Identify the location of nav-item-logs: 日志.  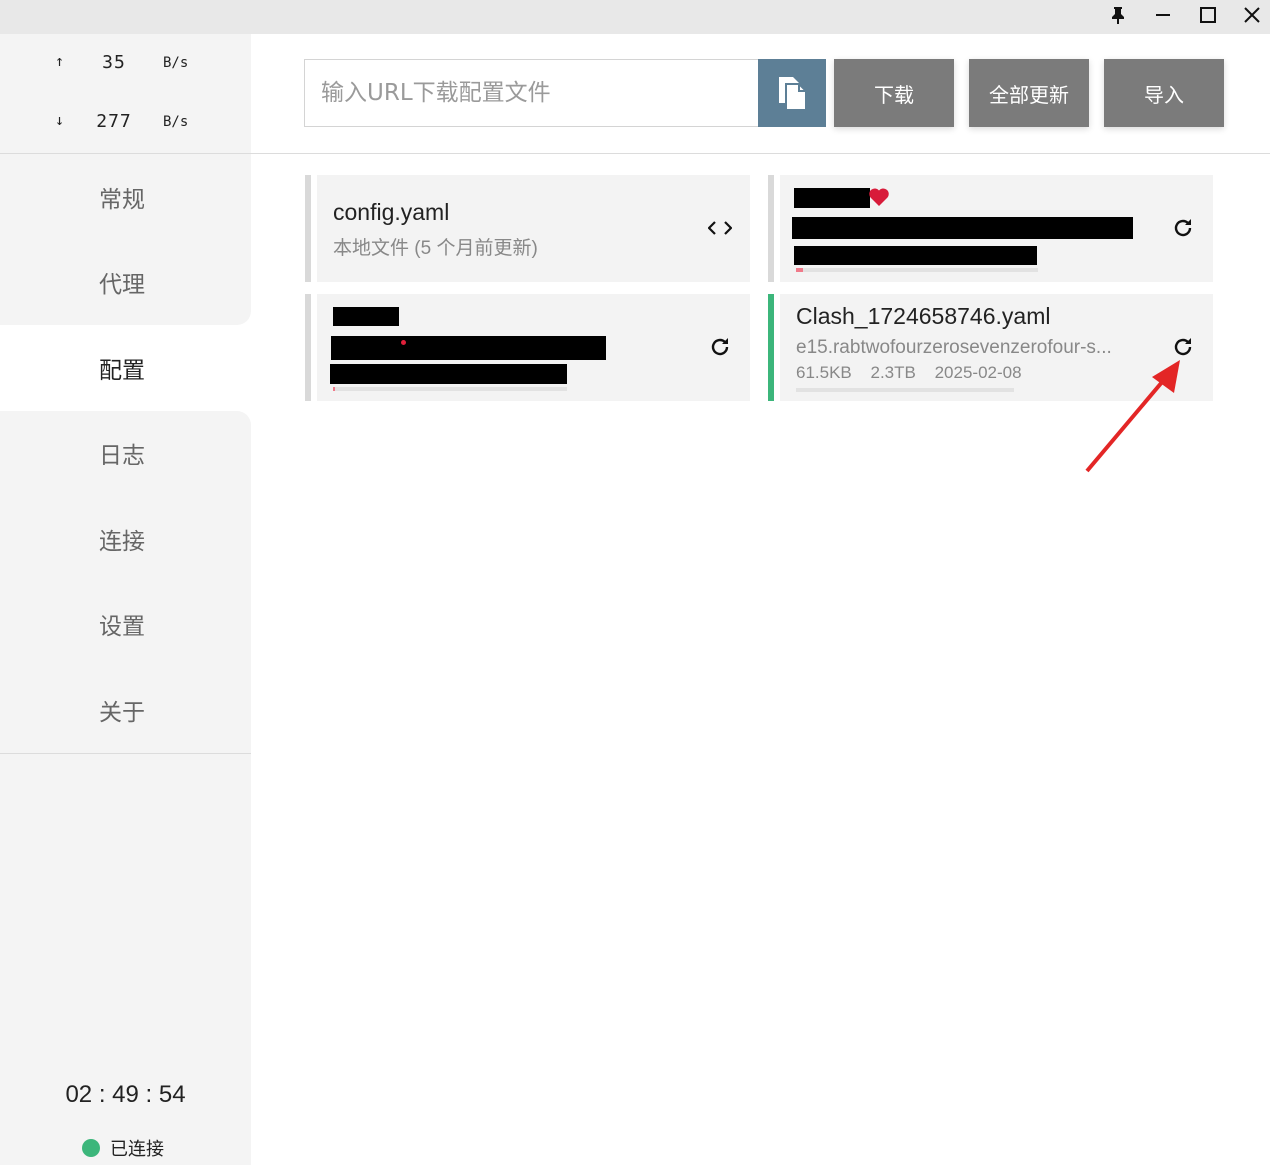
(125, 453).